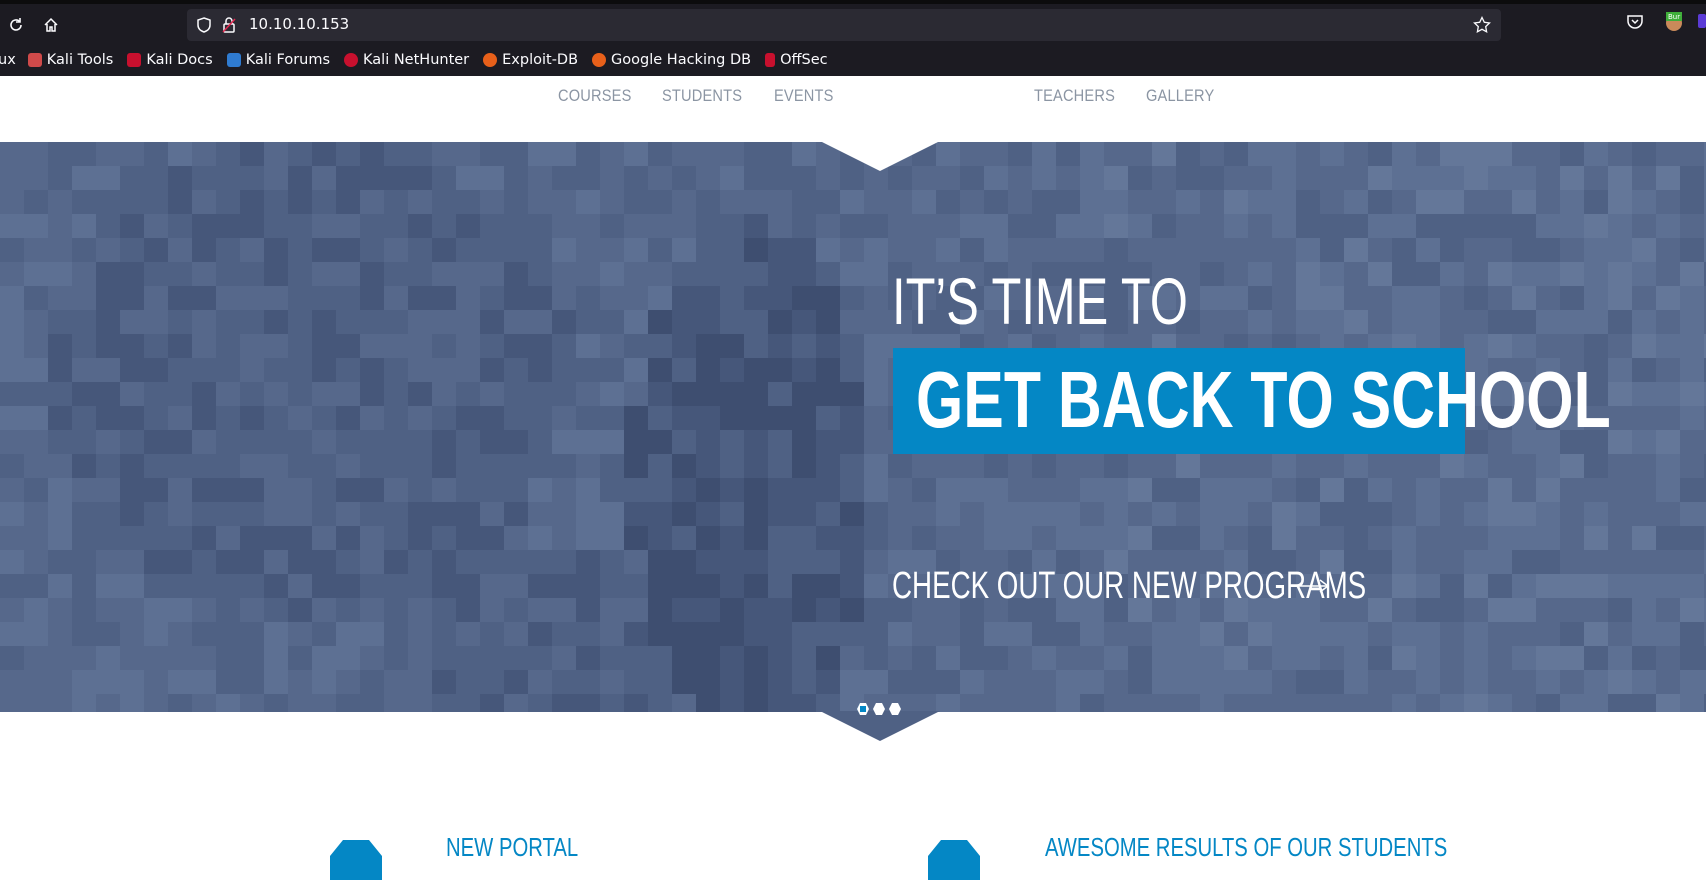 Image resolution: width=1706 pixels, height=880 pixels. What do you see at coordinates (204, 25) in the screenshot?
I see `tracking-shield-icon` at bounding box center [204, 25].